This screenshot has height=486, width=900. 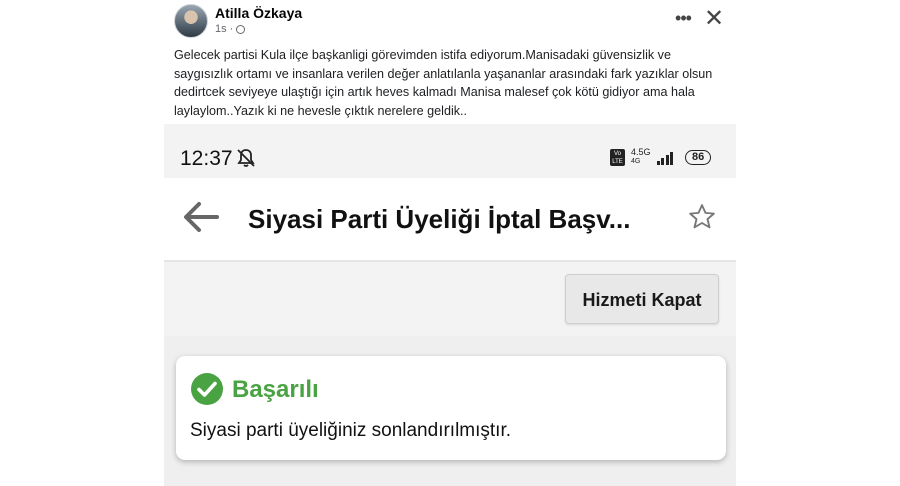 What do you see at coordinates (275, 389) in the screenshot?
I see `alert-title: Başarılı` at bounding box center [275, 389].